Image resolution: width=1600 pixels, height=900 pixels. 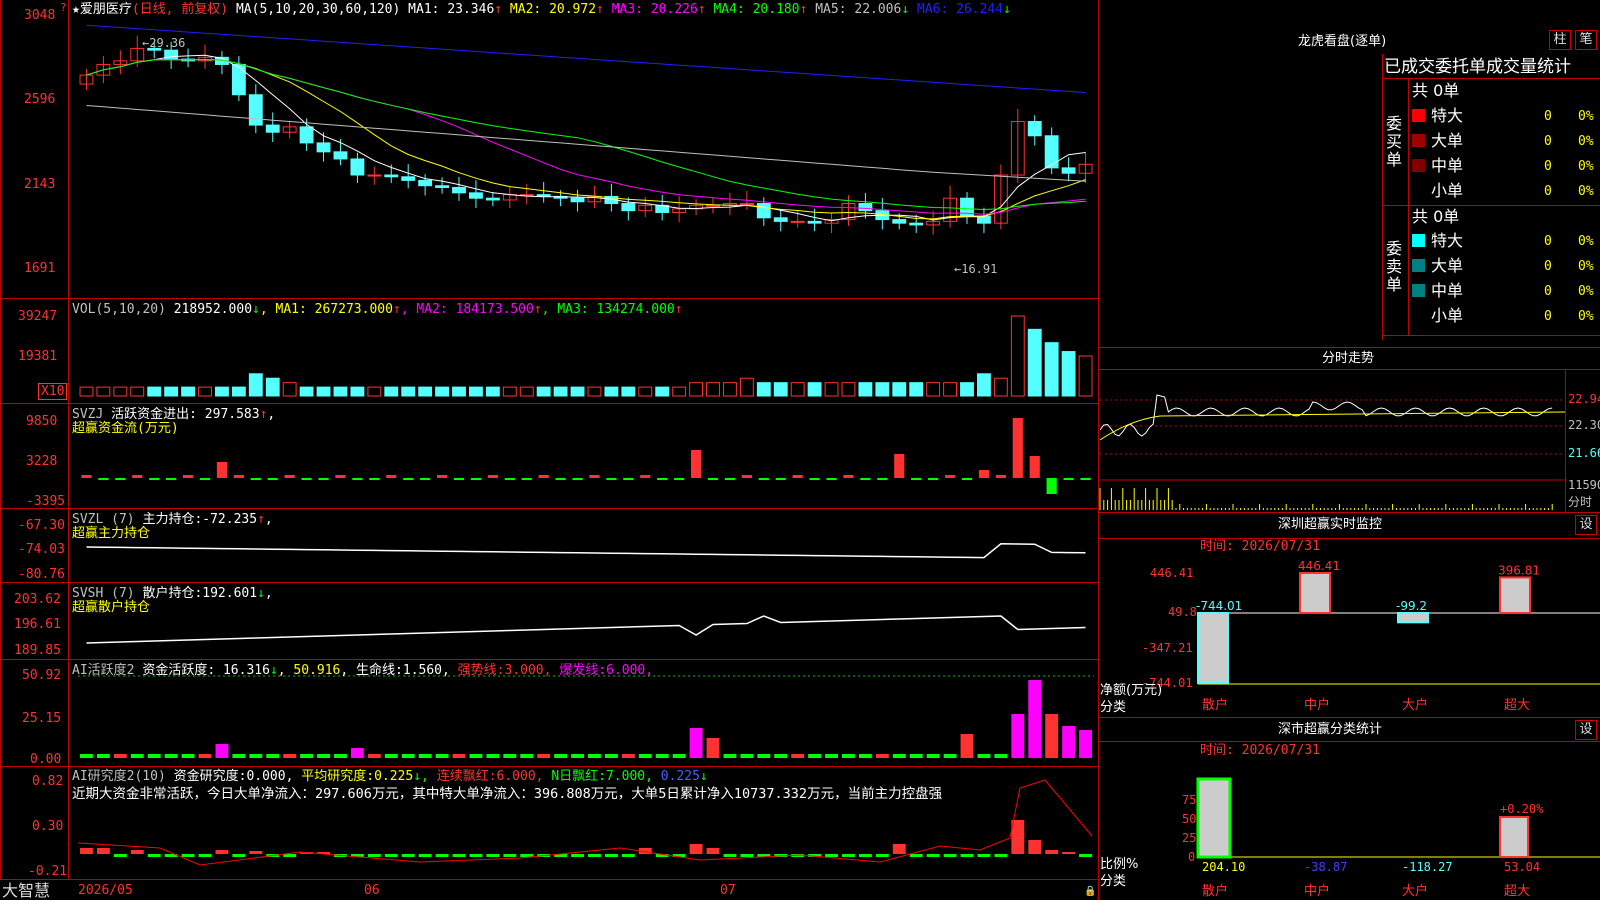 I want to click on svzj-header: SVZJ 活跃资金进出: 297.583↑,, so click(x=174, y=414).